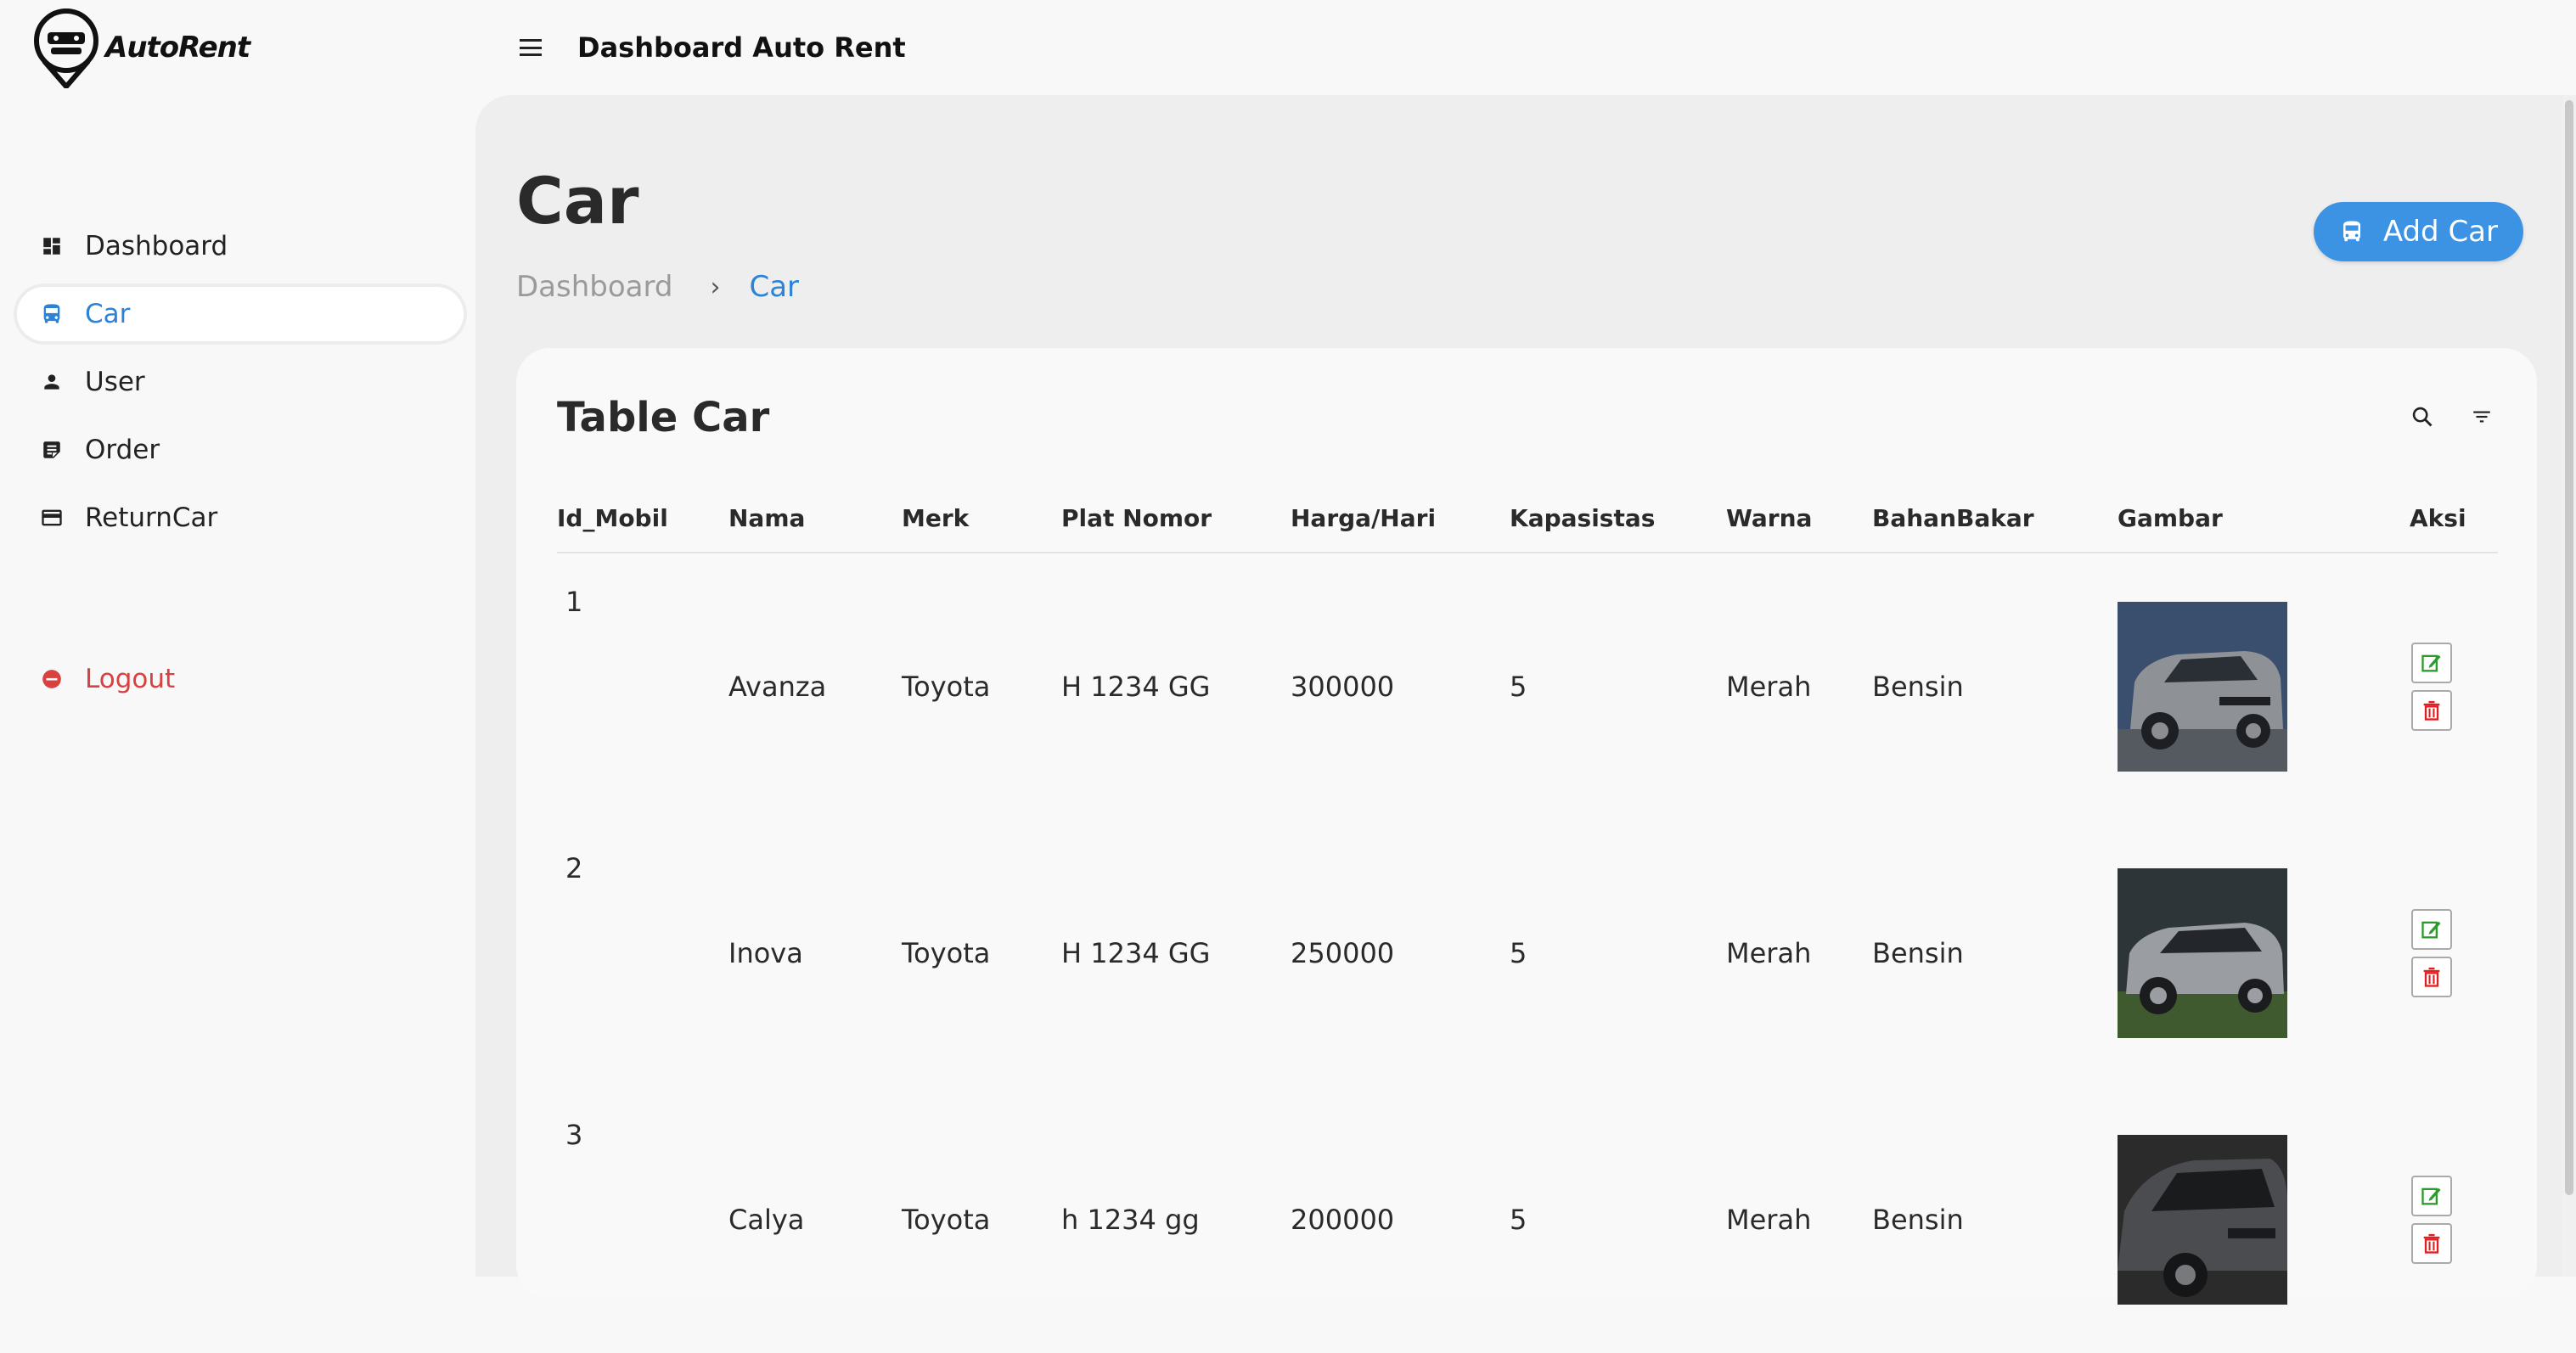  I want to click on logout-icon, so click(52, 679).